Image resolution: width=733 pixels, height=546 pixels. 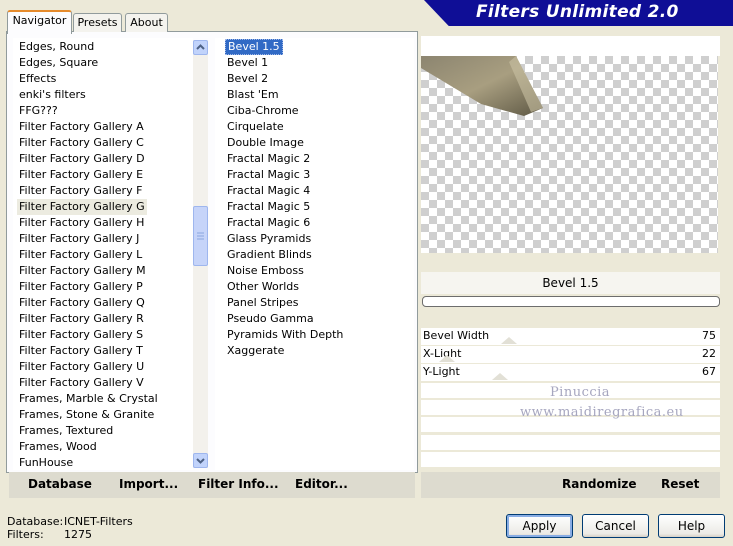 What do you see at coordinates (58, 63) in the screenshot?
I see `category-item: Edges, Square` at bounding box center [58, 63].